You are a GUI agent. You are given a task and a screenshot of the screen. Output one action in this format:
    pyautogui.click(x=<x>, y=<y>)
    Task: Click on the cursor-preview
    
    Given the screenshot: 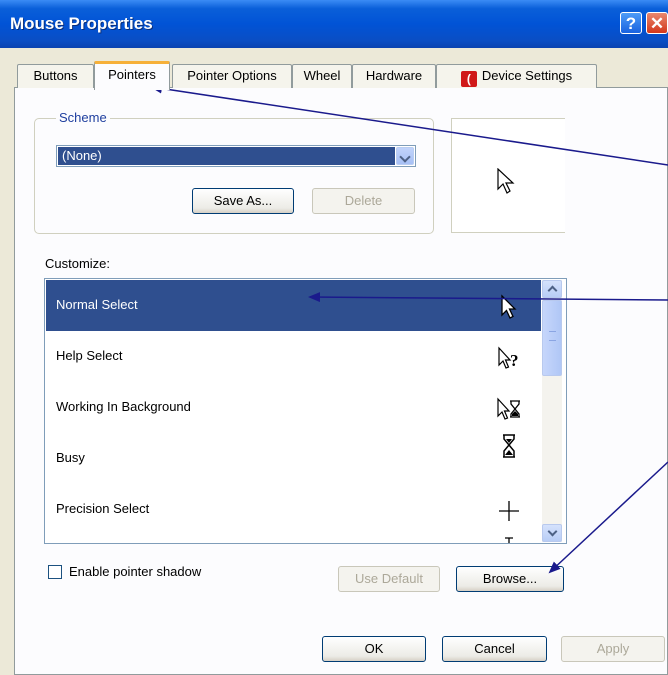 What is the action you would take?
    pyautogui.click(x=508, y=175)
    